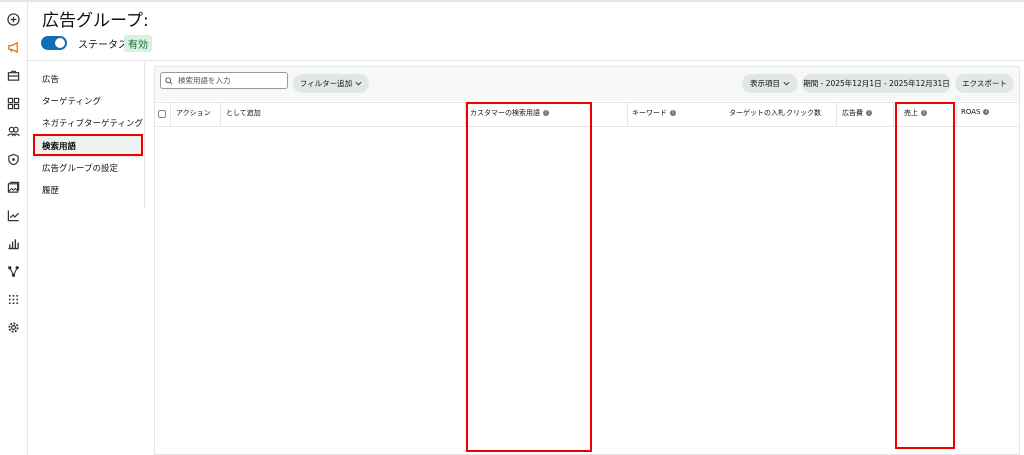 This screenshot has height=455, width=1024. What do you see at coordinates (54, 43) in the screenshot?
I see `status-toggle` at bounding box center [54, 43].